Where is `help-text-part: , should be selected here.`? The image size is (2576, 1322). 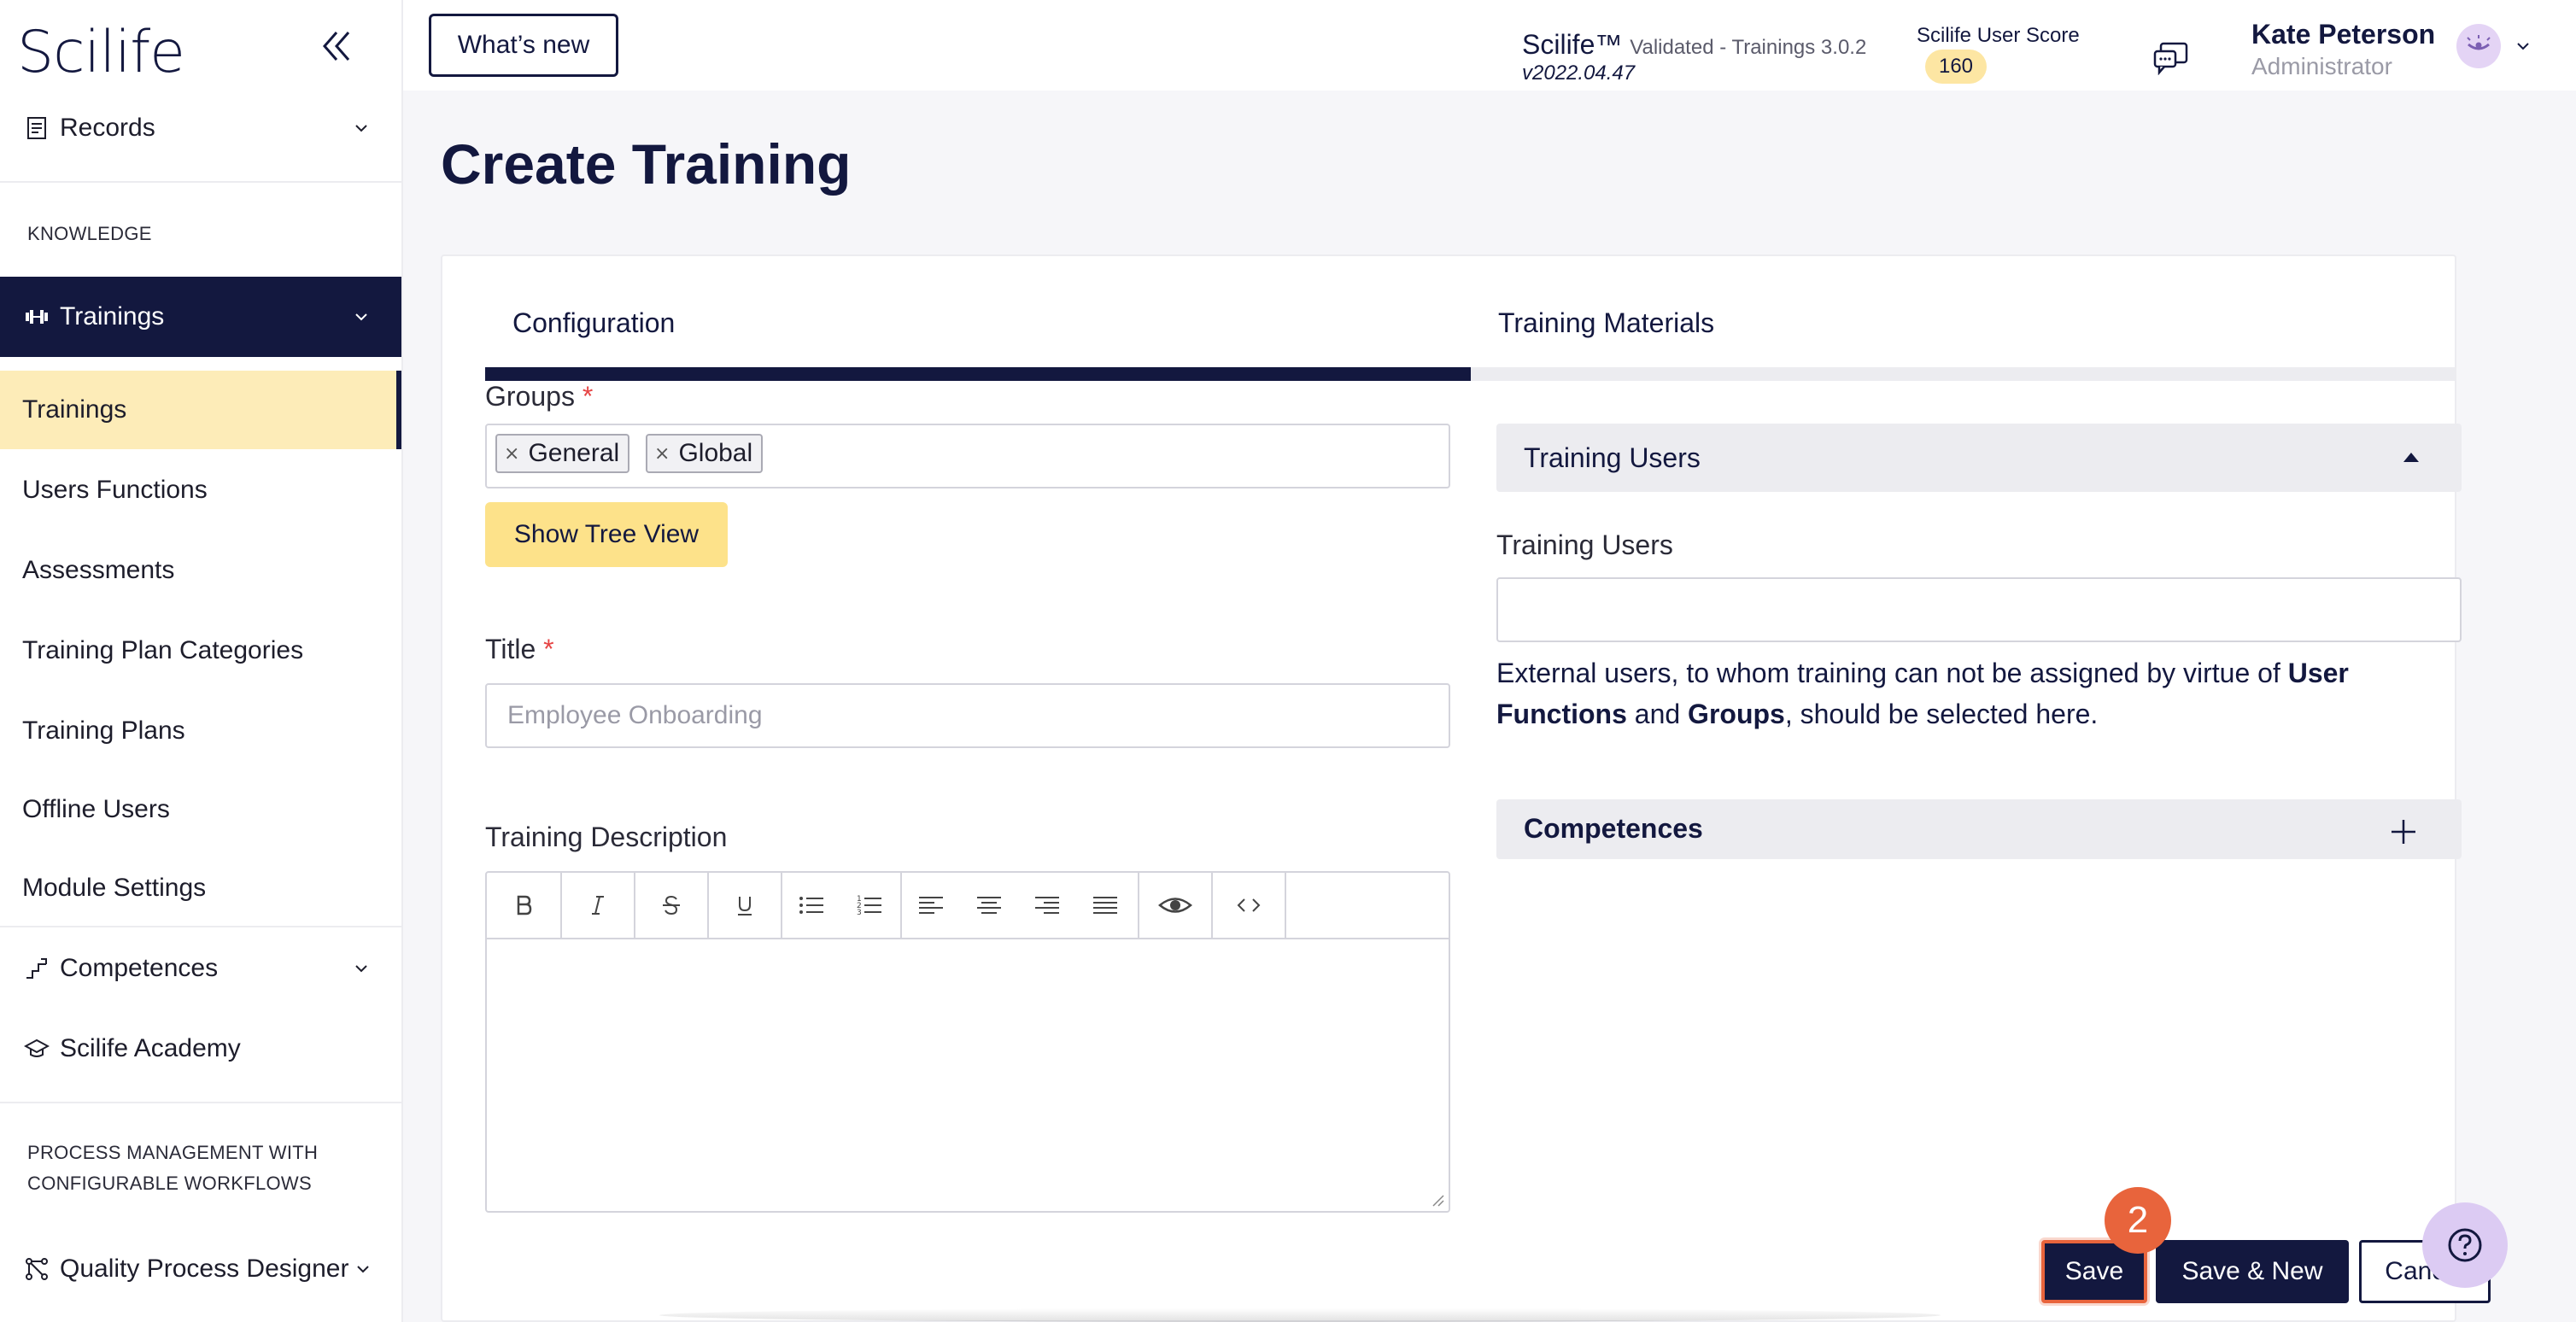 help-text-part: , should be selected here. is located at coordinates (1941, 714).